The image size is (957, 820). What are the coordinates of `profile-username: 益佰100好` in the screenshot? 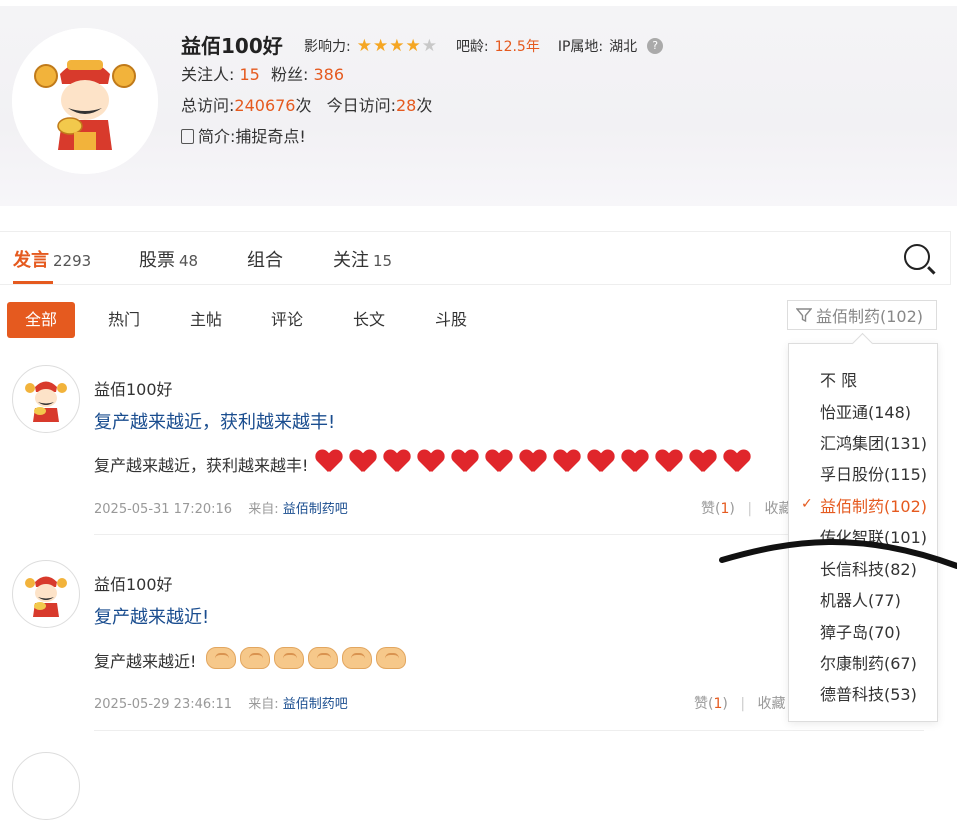 It's located at (232, 46).